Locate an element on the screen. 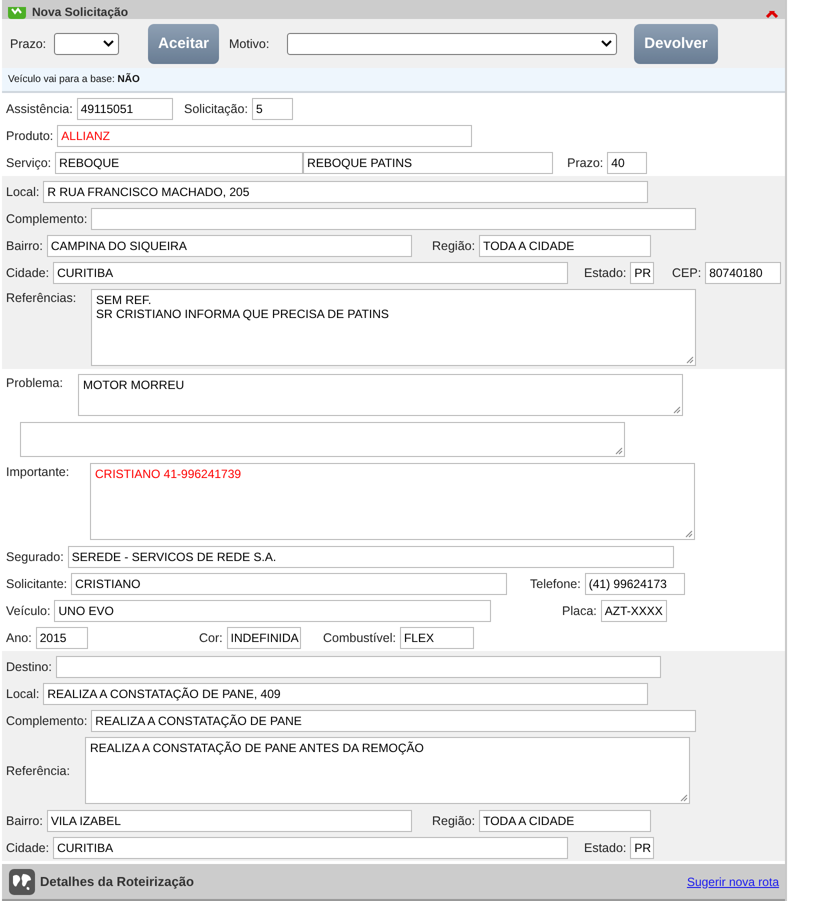  field-label: CEP: is located at coordinates (687, 273).